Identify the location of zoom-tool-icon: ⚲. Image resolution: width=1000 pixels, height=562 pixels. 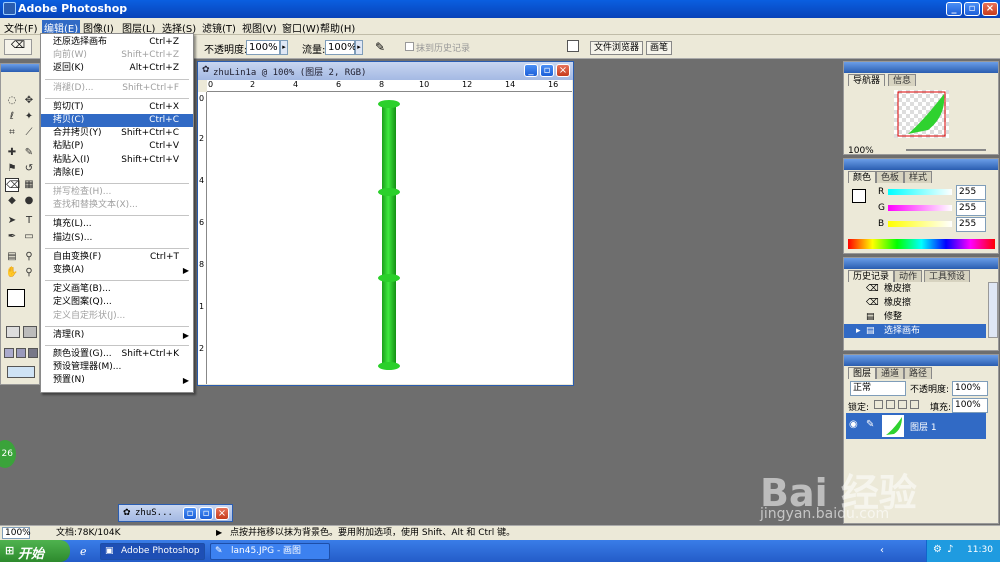
(29, 273).